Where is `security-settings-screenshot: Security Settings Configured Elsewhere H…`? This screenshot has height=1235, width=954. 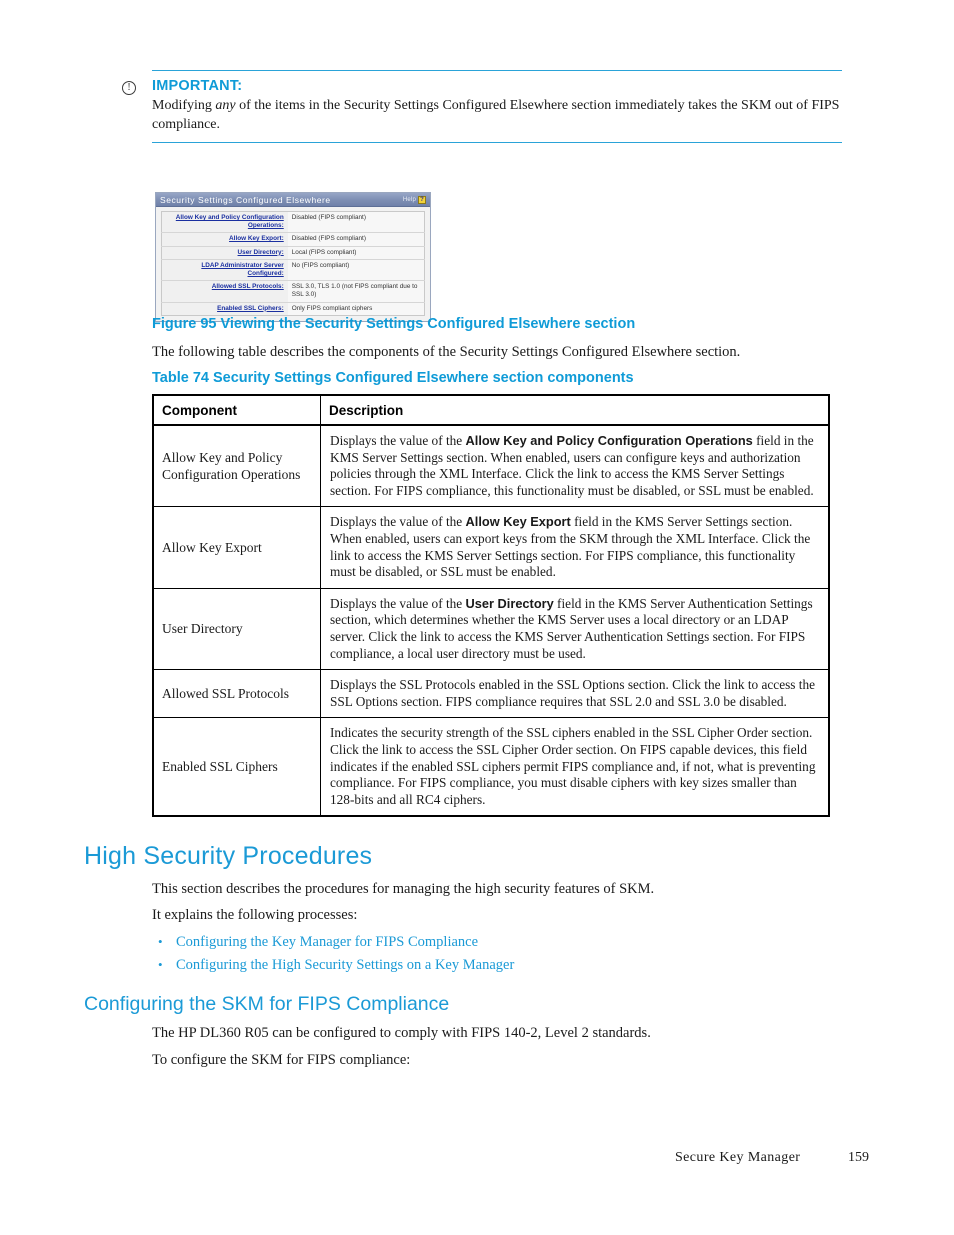 security-settings-screenshot: Security Settings Configured Elsewhere H… is located at coordinates (293, 257).